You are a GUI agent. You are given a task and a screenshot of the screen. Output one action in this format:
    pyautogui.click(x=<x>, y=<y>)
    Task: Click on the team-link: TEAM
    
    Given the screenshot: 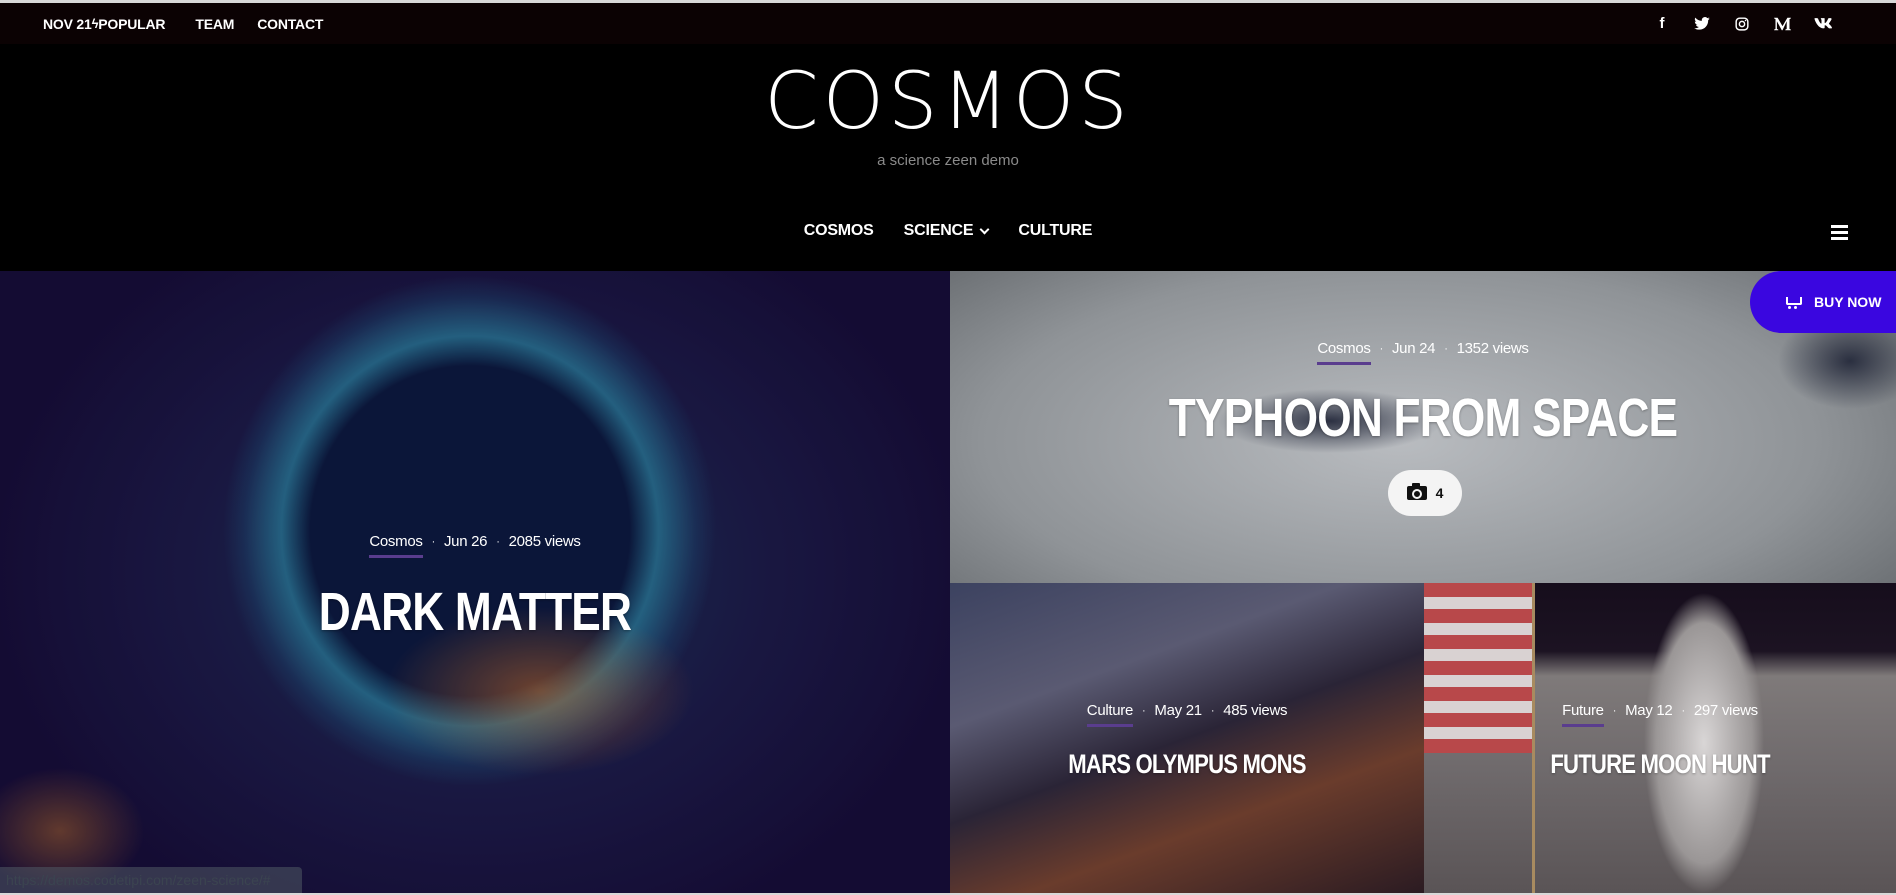 What is the action you would take?
    pyautogui.click(x=214, y=24)
    